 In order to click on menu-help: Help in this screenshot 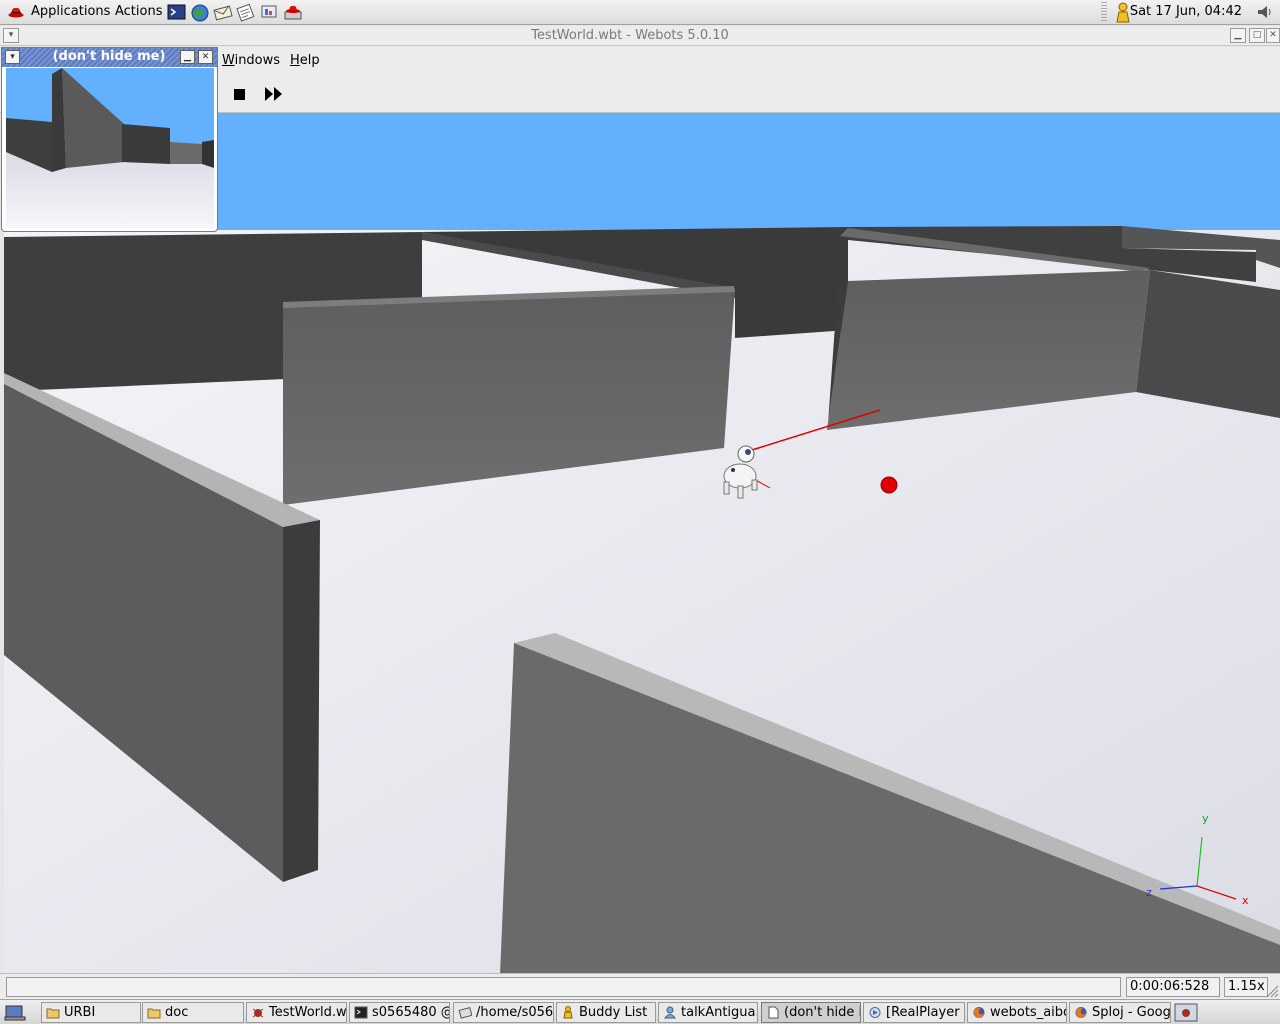, I will do `click(305, 60)`.